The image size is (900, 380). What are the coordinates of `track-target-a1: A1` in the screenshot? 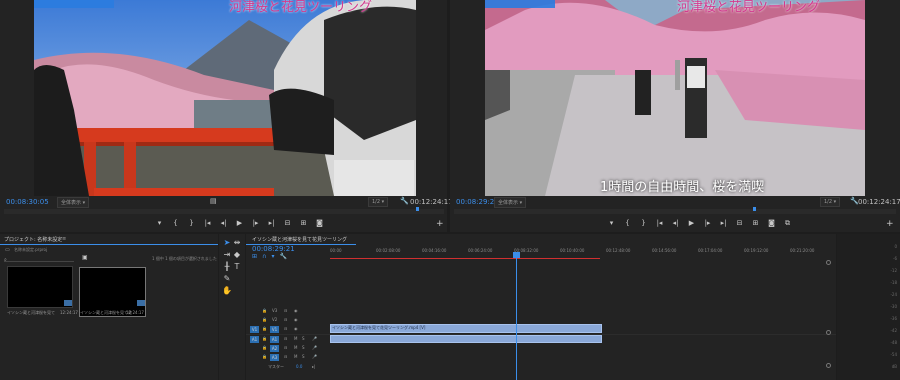 It's located at (274, 339).